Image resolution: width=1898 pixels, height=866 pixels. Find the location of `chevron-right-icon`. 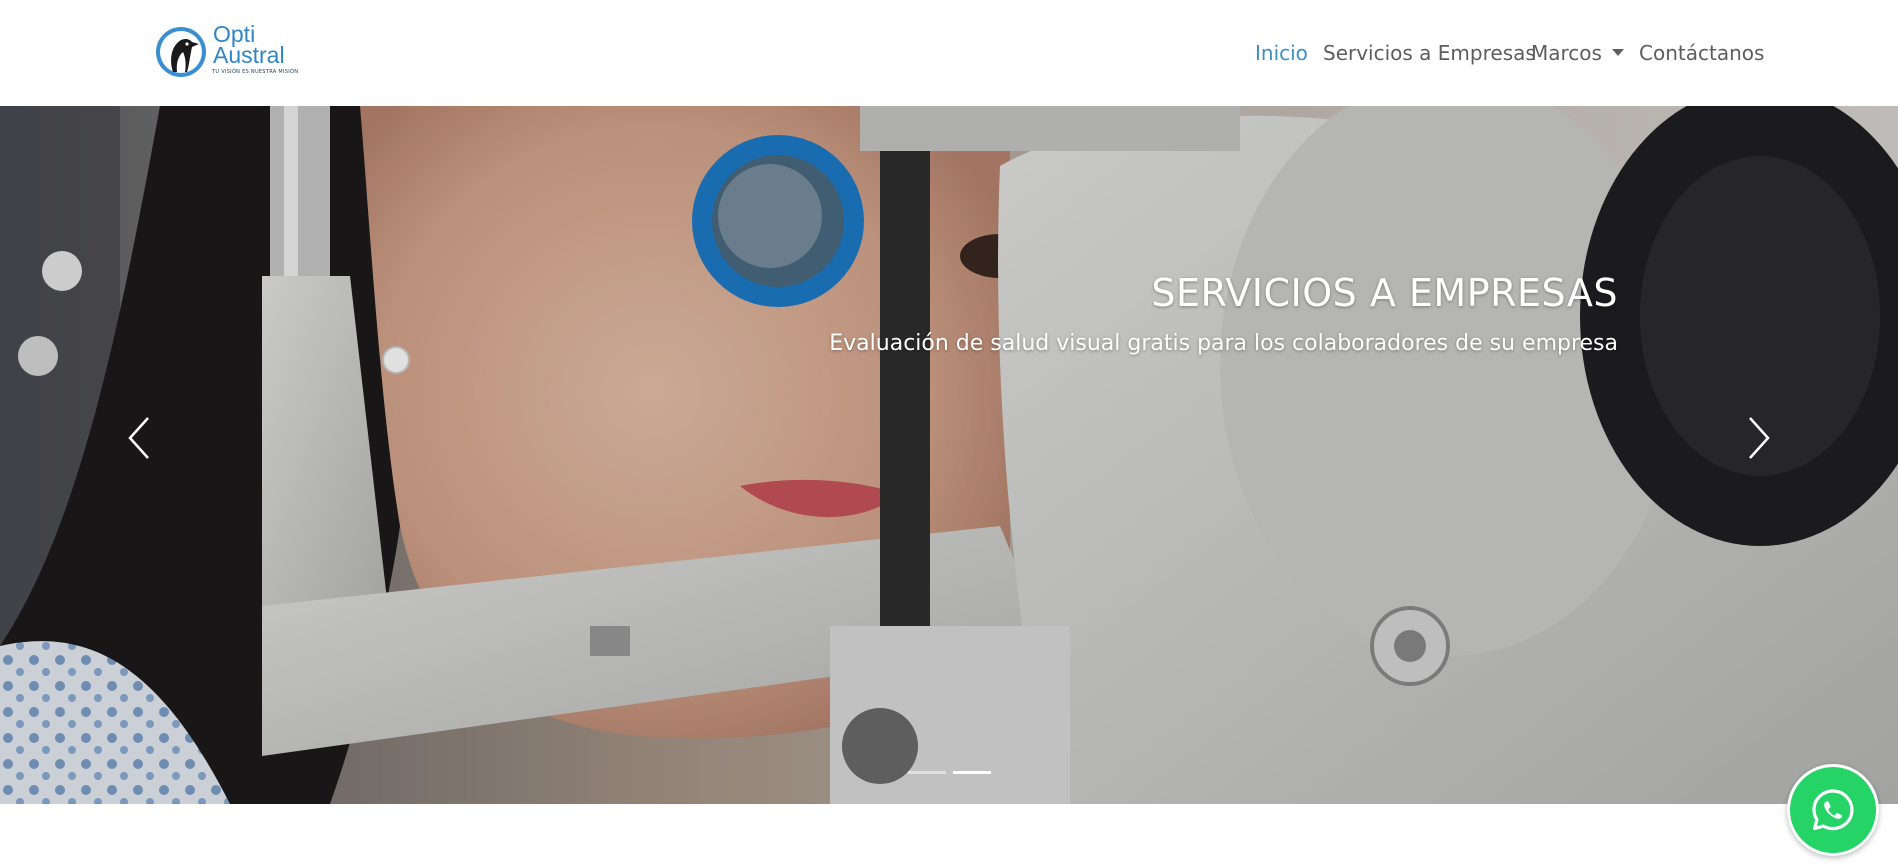

chevron-right-icon is located at coordinates (1759, 438).